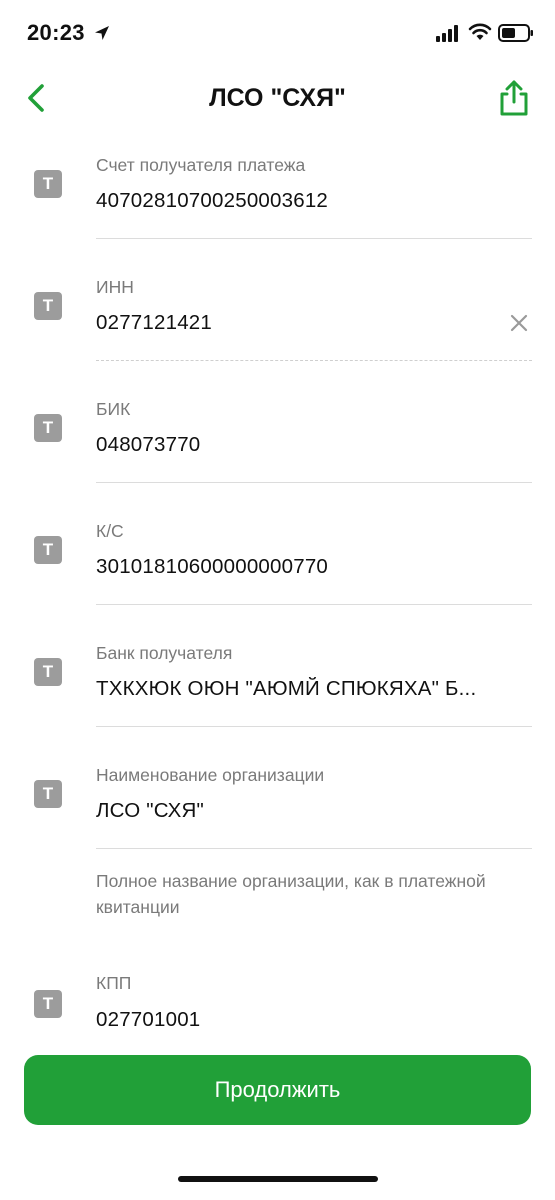  I want to click on field-label: Банк получателя, so click(164, 653).